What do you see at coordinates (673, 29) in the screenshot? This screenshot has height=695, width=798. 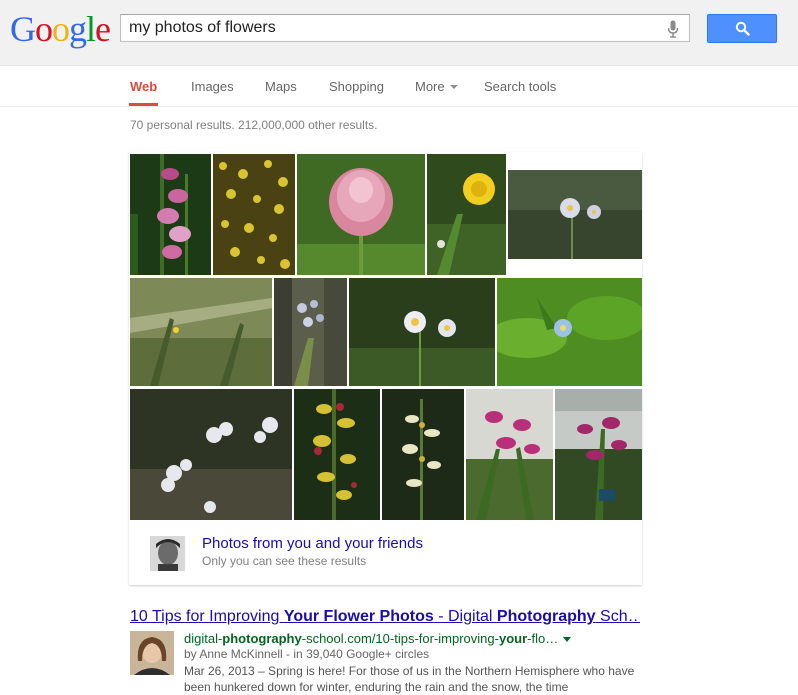 I see `microphone-icon` at bounding box center [673, 29].